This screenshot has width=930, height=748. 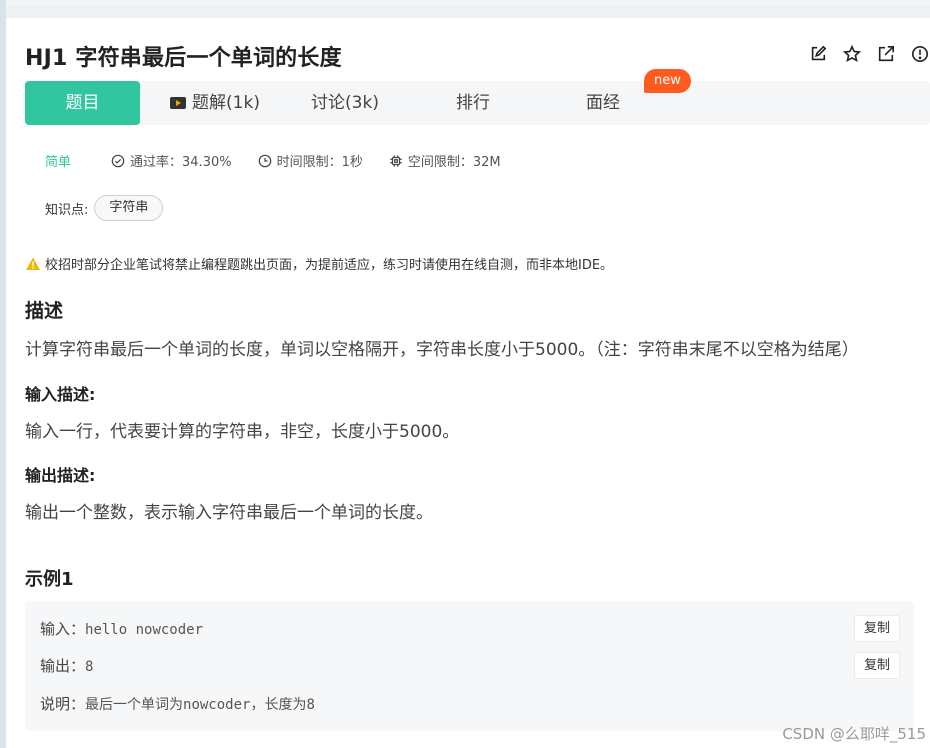 What do you see at coordinates (89, 667) in the screenshot?
I see `example-output-value: 8` at bounding box center [89, 667].